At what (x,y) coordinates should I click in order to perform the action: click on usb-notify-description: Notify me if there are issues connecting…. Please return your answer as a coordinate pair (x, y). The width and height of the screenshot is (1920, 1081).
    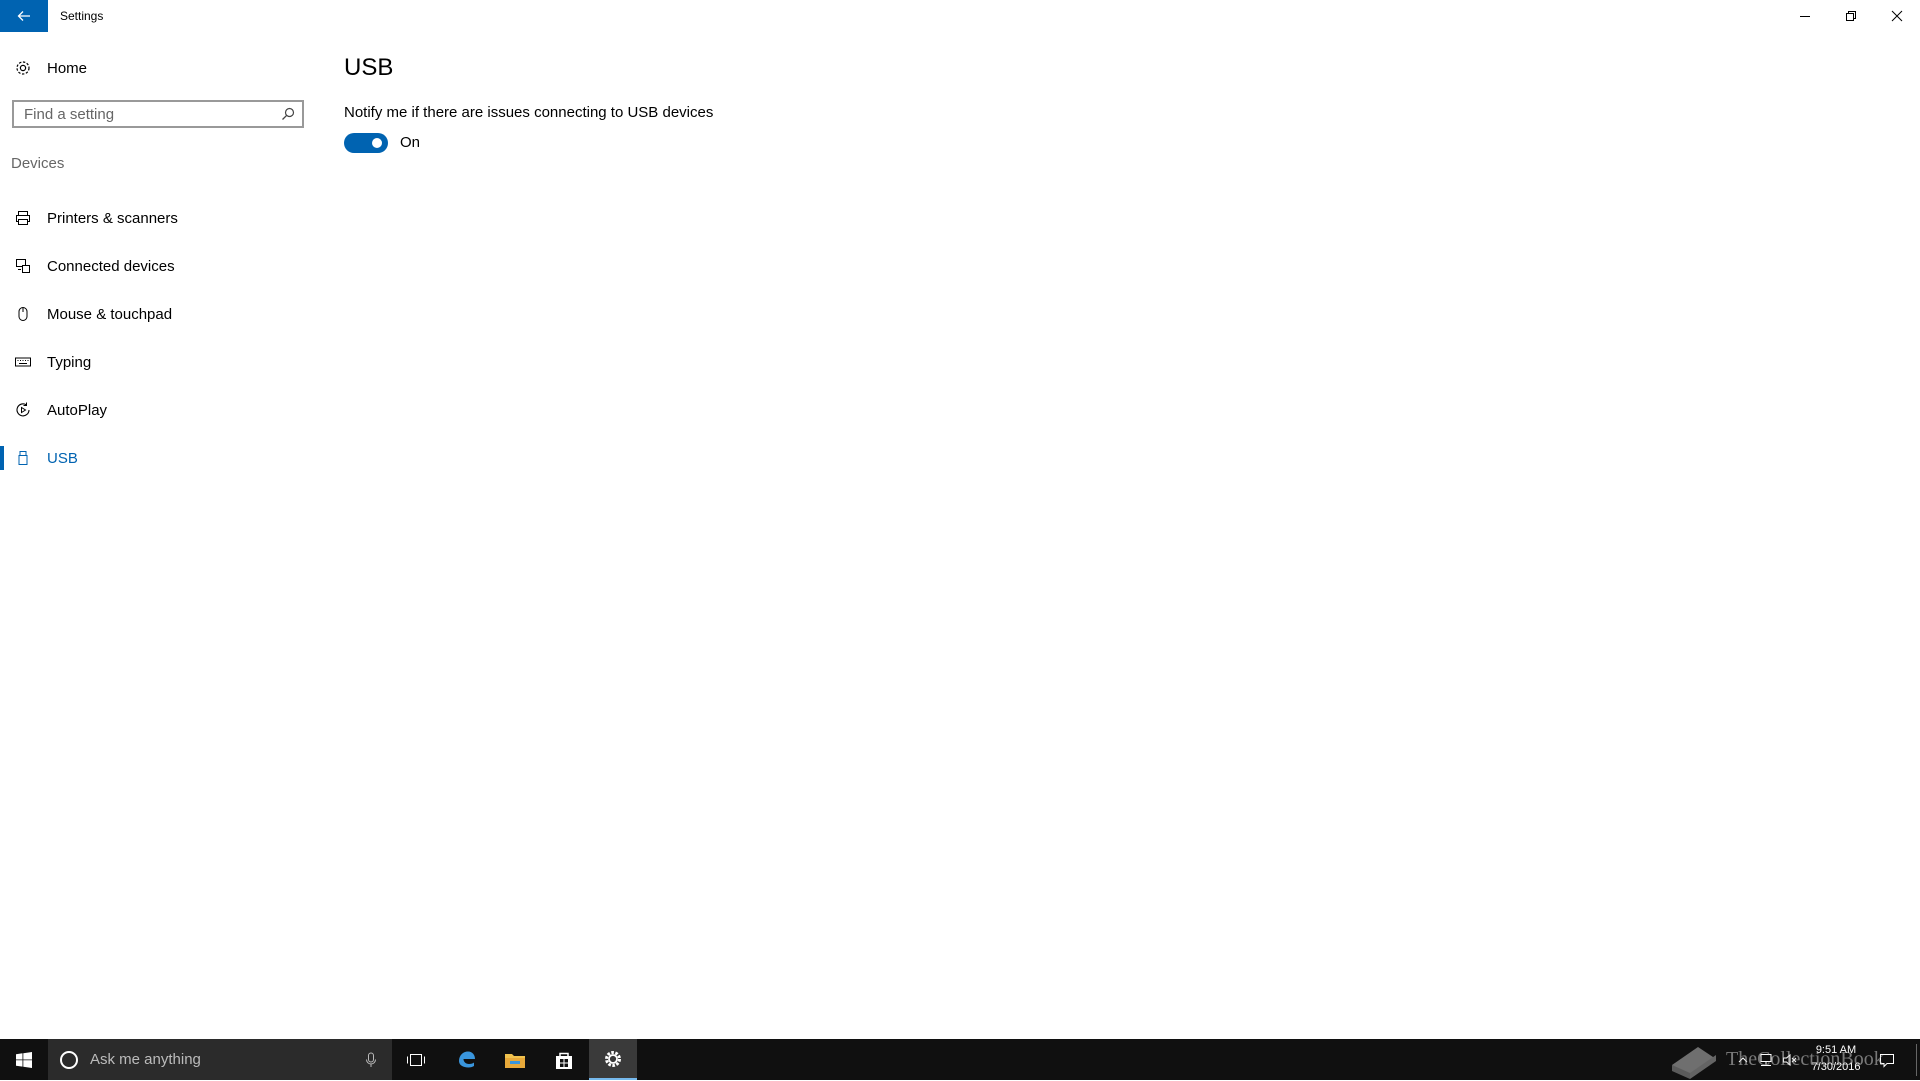
    Looking at the image, I should click on (529, 112).